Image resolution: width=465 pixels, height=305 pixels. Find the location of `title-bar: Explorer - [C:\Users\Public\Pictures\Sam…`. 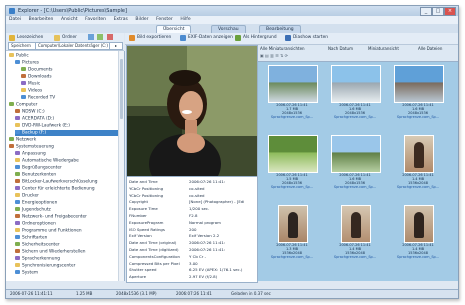

title-bar: Explorer - [C:\Users\Public\Pictures\Sam… is located at coordinates (232, 11).